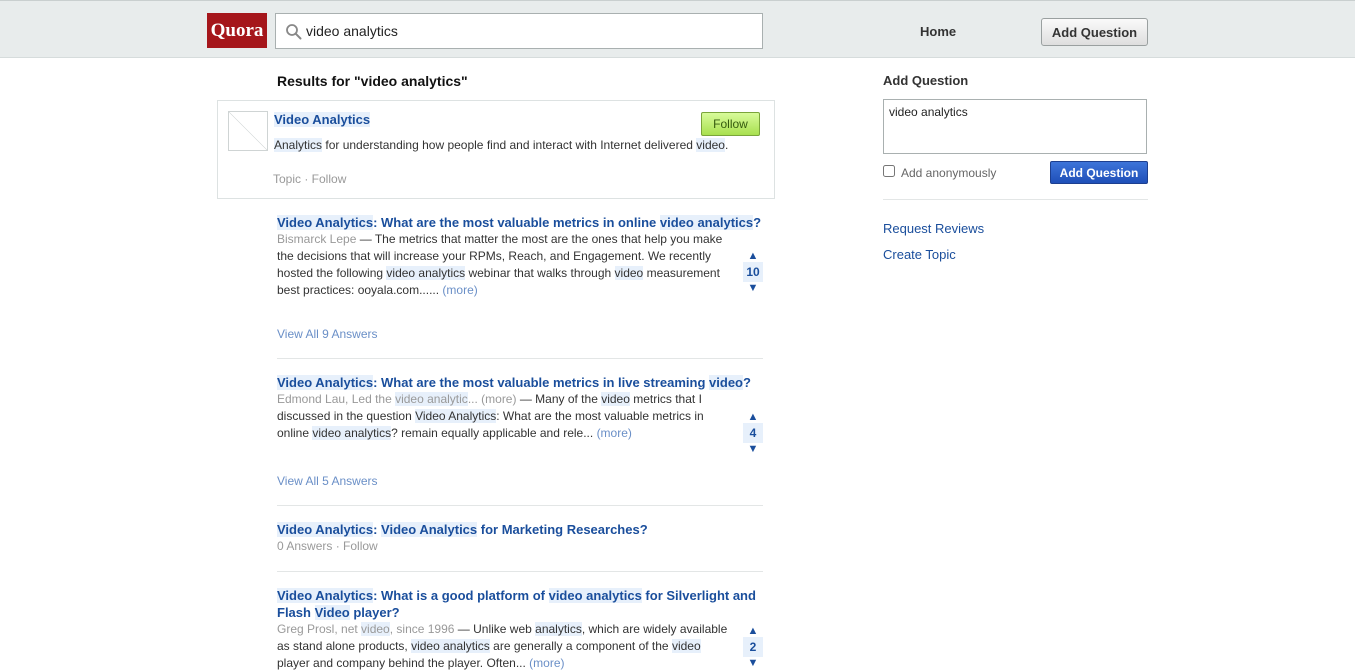 Image resolution: width=1355 pixels, height=670 pixels. I want to click on vote-widget: ▲ 2 ▼, so click(753, 647).